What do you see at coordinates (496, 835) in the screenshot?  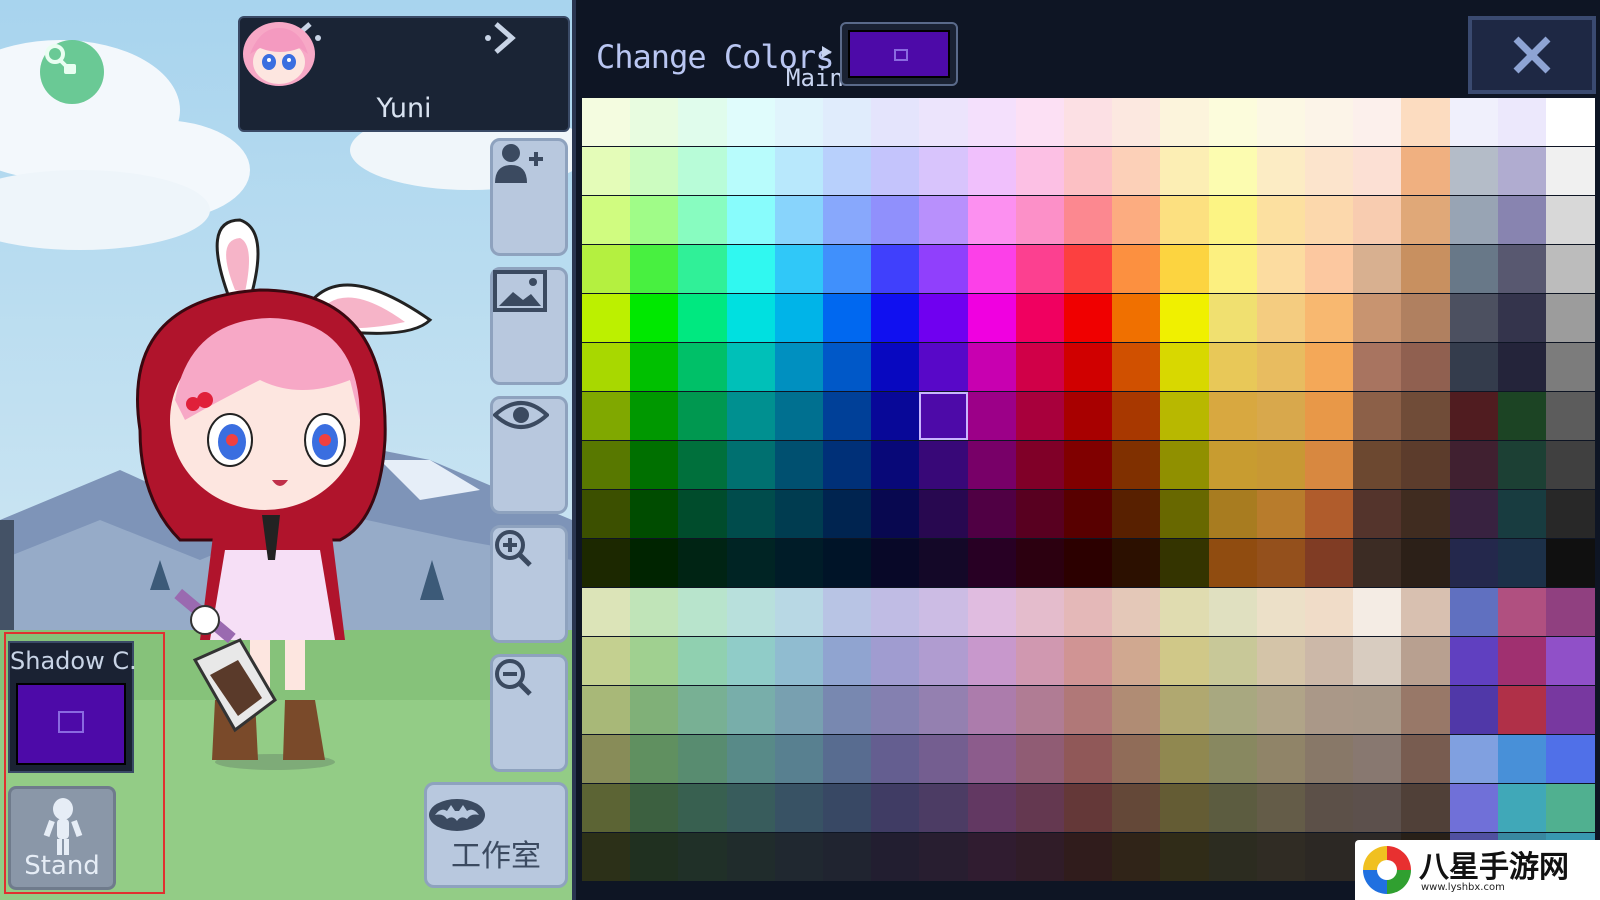 I see `studio-button: 工作室` at bounding box center [496, 835].